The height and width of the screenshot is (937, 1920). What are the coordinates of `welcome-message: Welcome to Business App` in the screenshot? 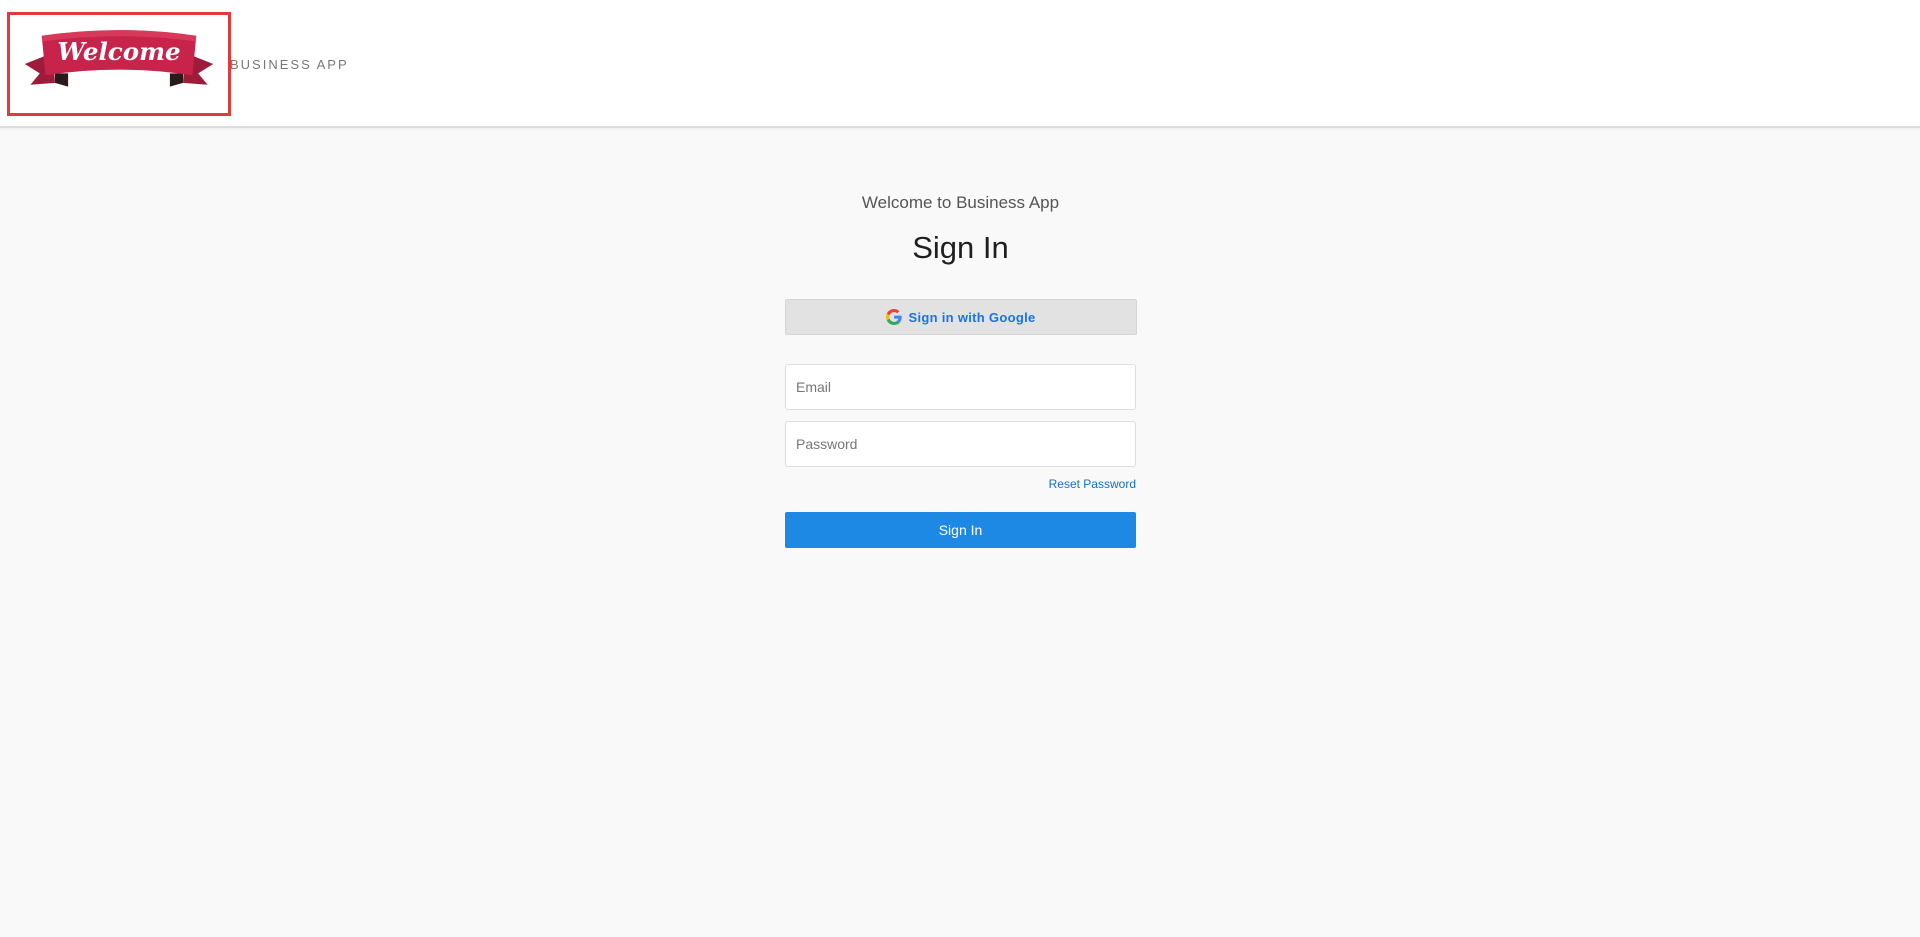 It's located at (960, 202).